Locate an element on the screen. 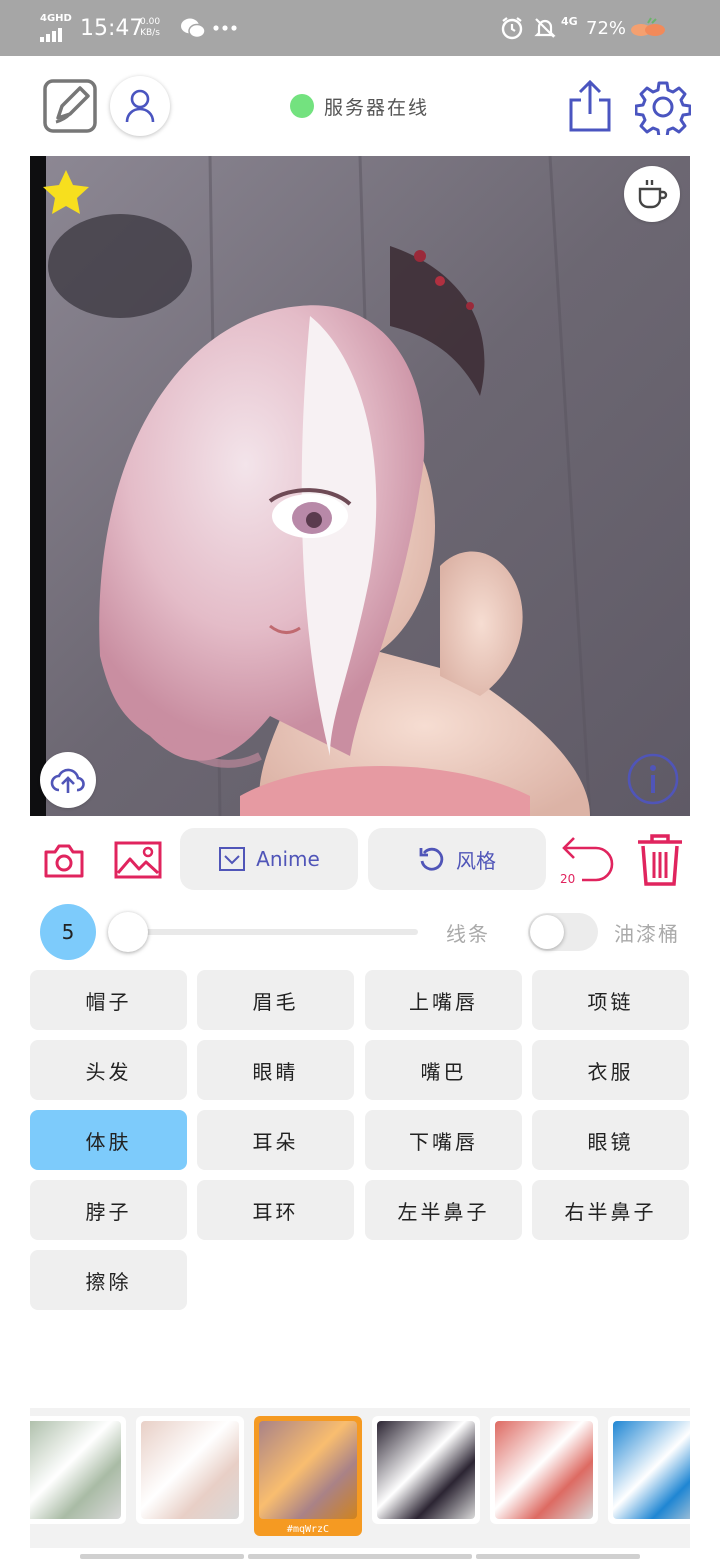  segment-label-button: 右半鼻子 is located at coordinates (610, 1210).